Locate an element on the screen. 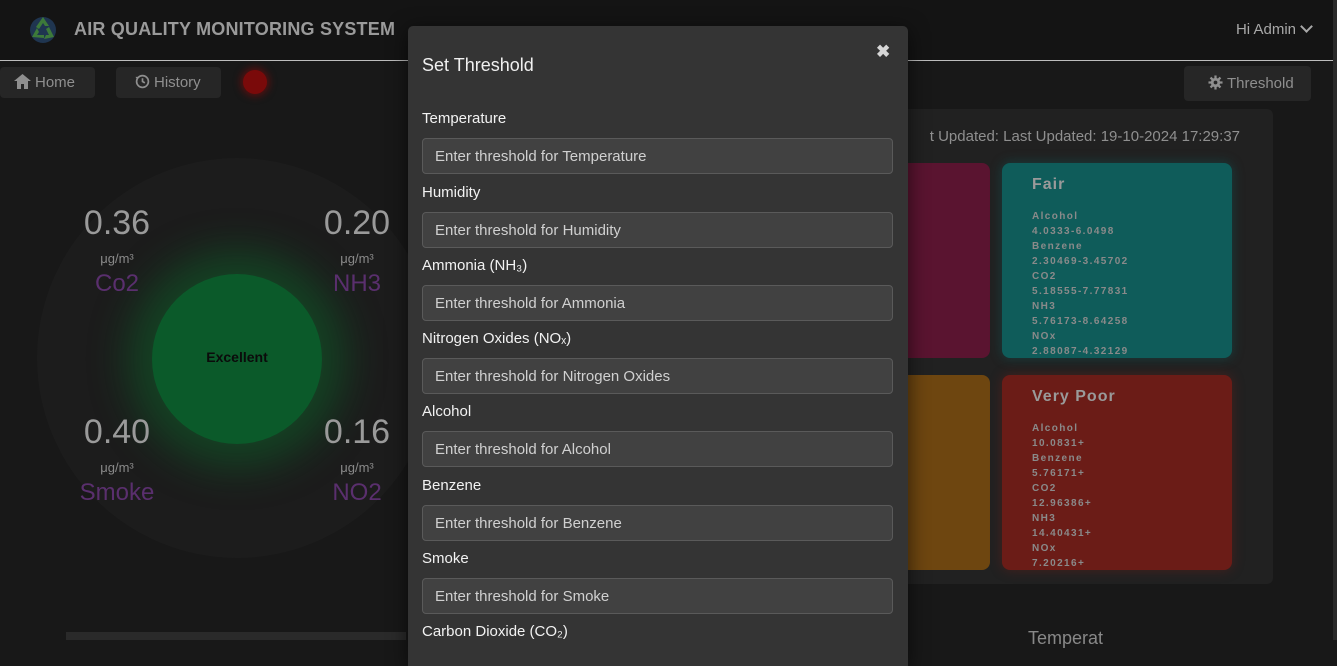 The width and height of the screenshot is (1337, 666). history-icon is located at coordinates (142, 81).